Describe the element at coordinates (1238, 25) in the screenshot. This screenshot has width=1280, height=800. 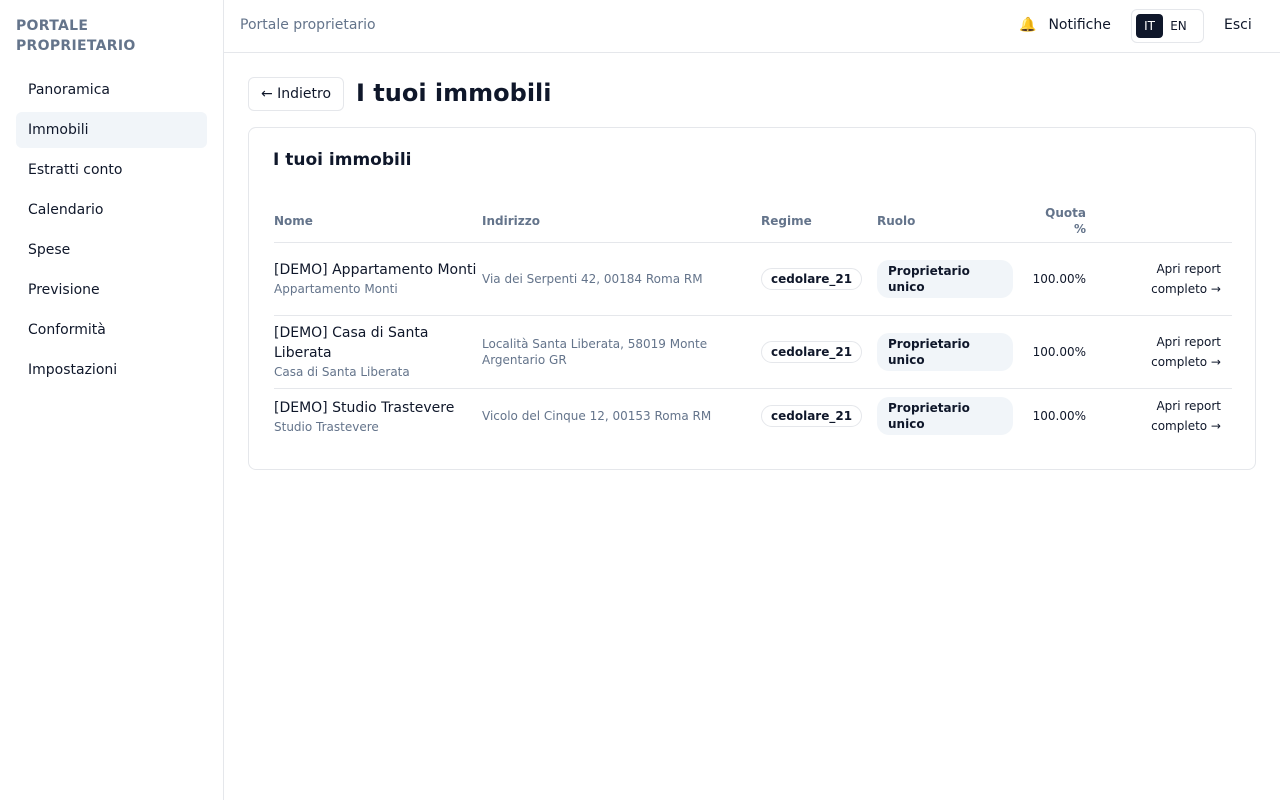
I see `logout-button: Esci` at that location.